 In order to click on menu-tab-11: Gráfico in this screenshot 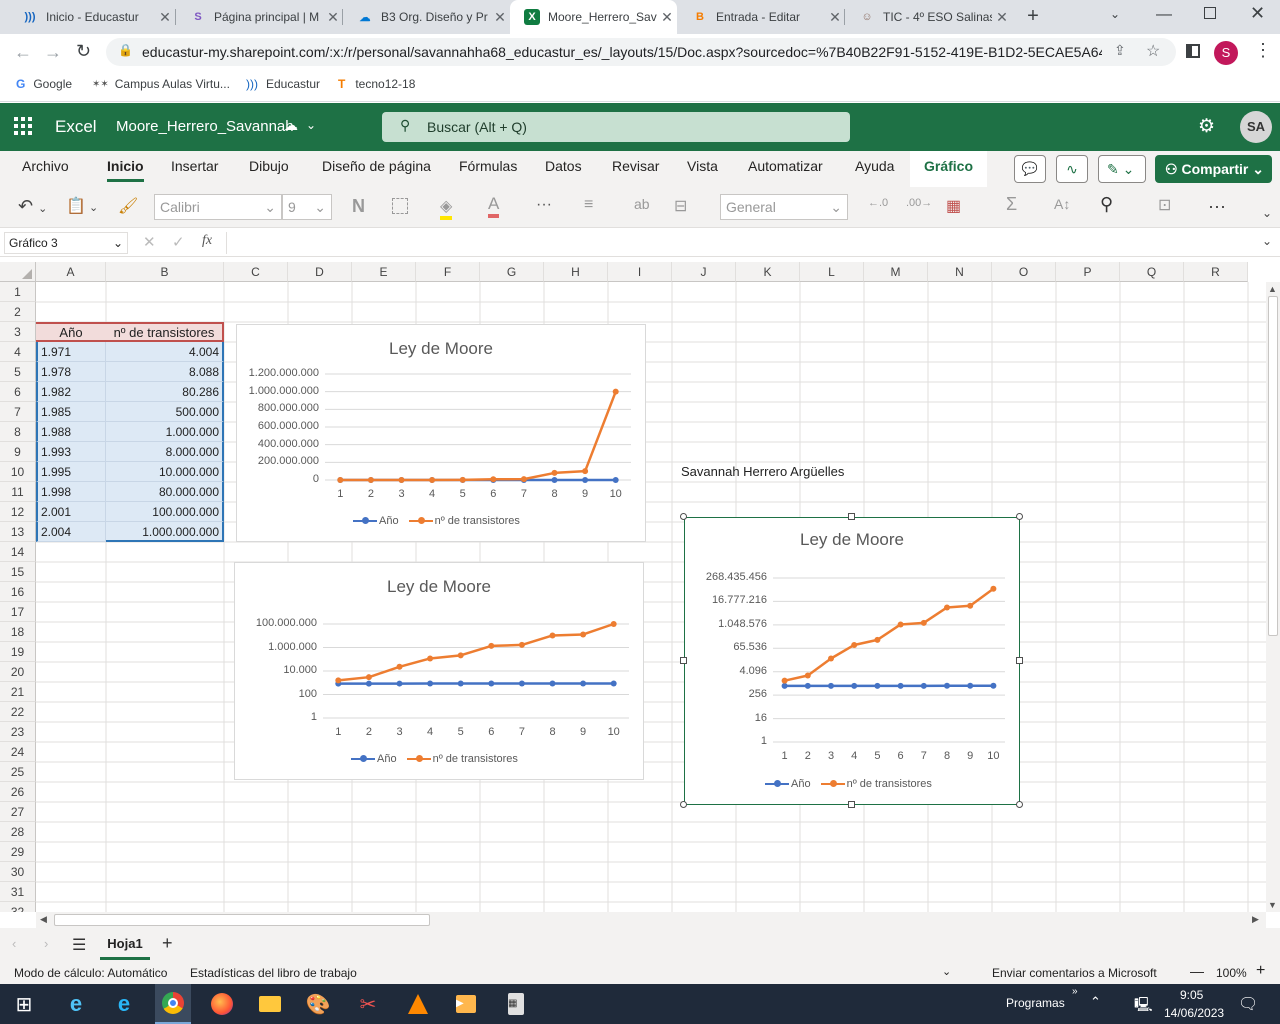, I will do `click(949, 169)`.